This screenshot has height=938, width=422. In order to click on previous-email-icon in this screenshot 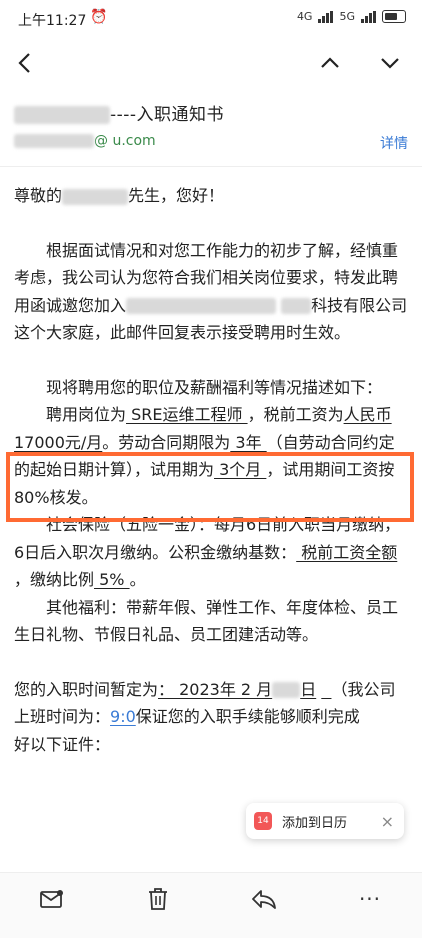, I will do `click(330, 66)`.